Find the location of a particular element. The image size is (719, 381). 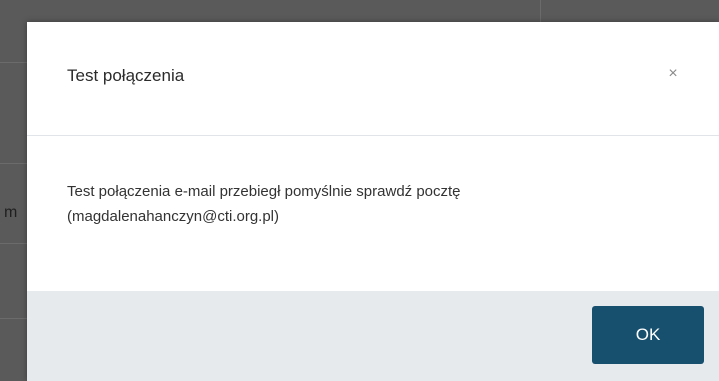

ok-button: OK is located at coordinates (648, 335).